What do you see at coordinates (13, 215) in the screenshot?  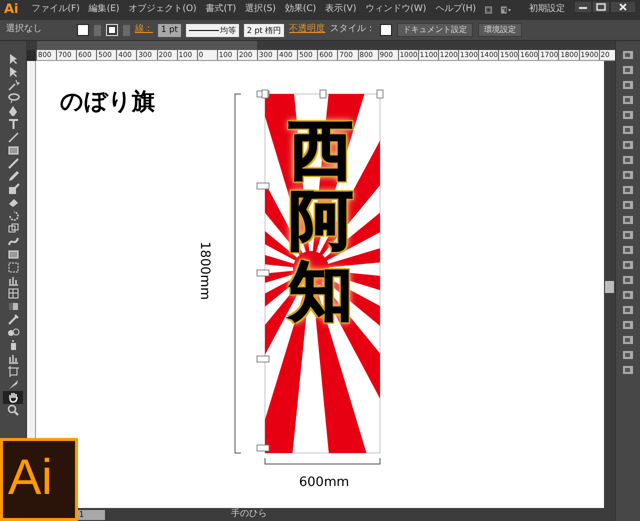 I see `rotate-icon` at bounding box center [13, 215].